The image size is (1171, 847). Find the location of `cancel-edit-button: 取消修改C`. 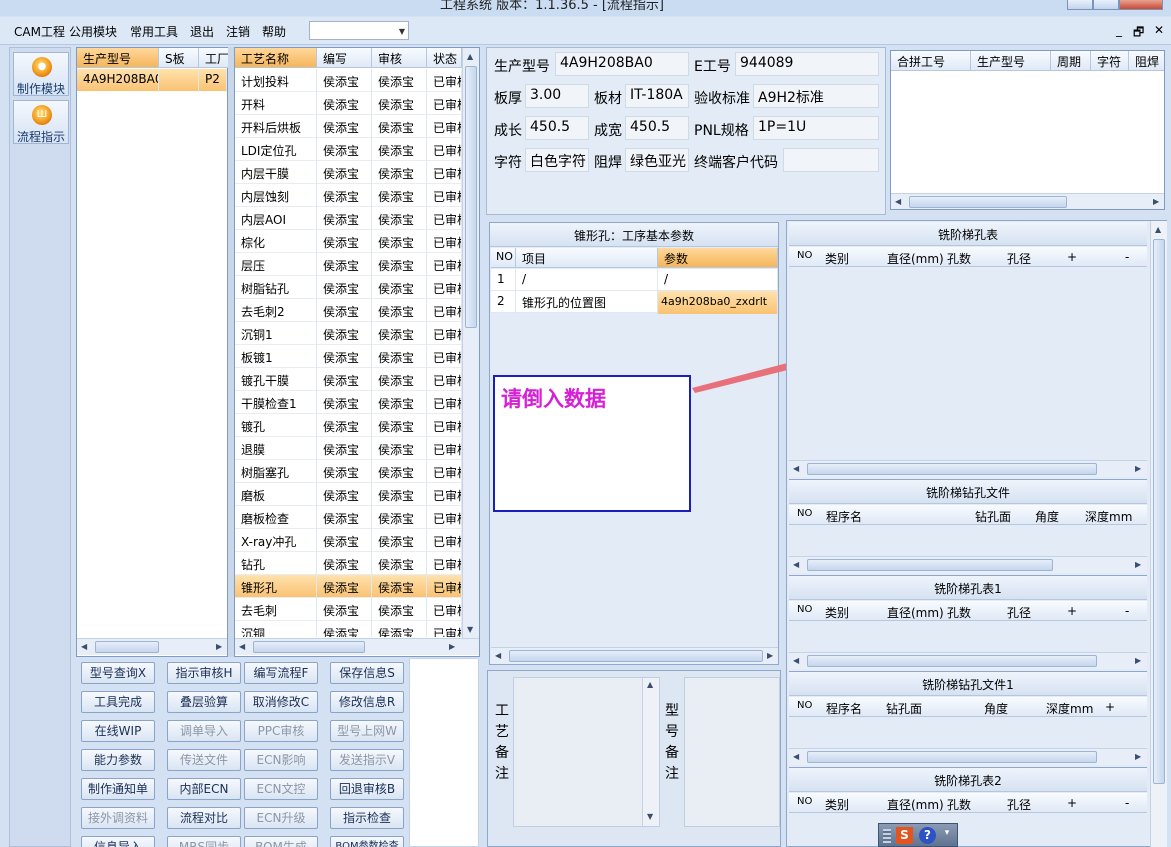

cancel-edit-button: 取消修改C is located at coordinates (281, 702).